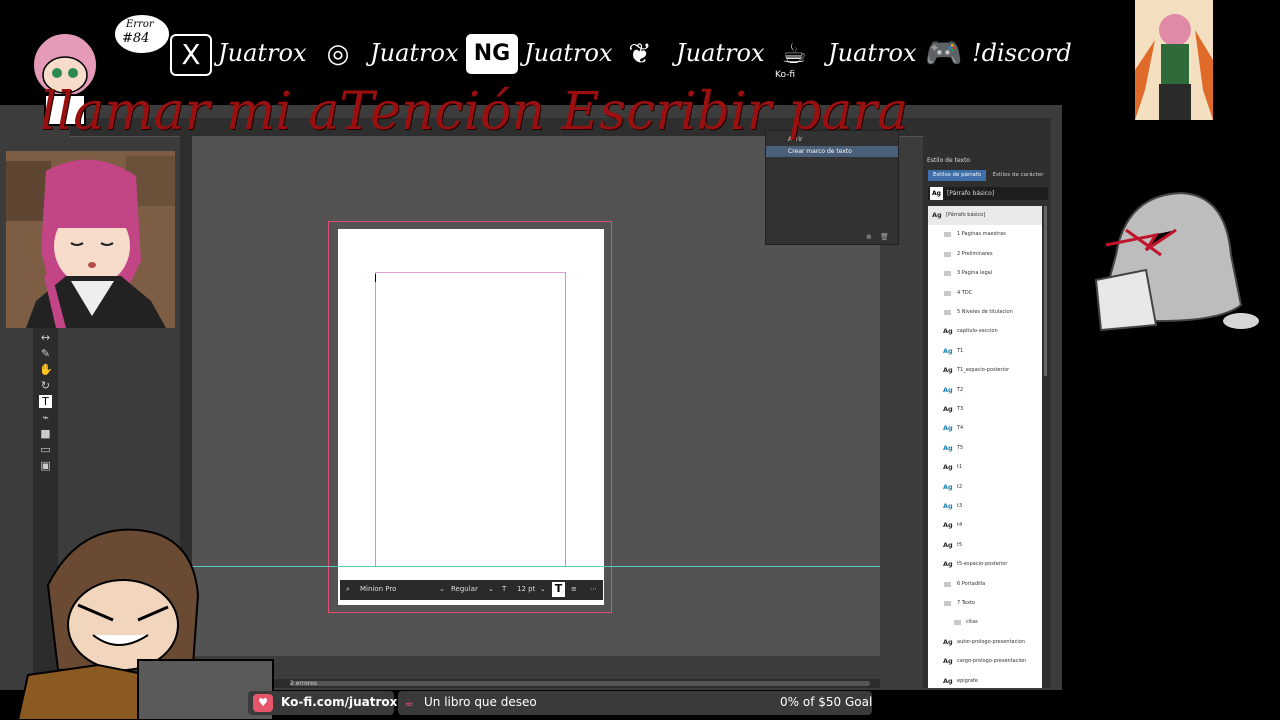  What do you see at coordinates (992, 661) in the screenshot?
I see `style-item-label: cargo-prologo-presentacion` at bounding box center [992, 661].